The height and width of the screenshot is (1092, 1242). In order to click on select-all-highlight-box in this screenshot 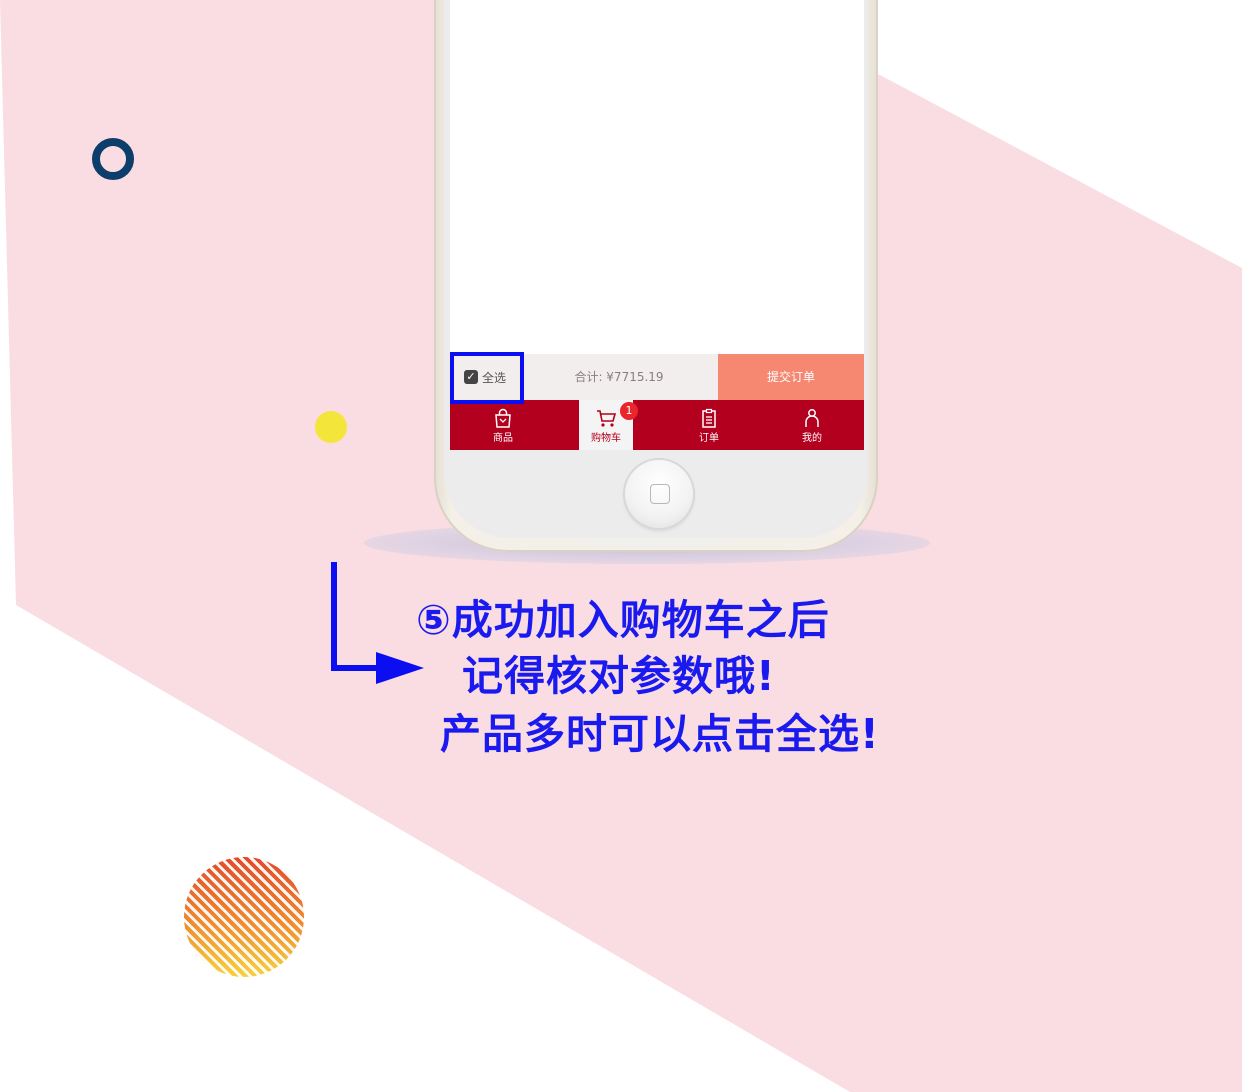, I will do `click(487, 378)`.